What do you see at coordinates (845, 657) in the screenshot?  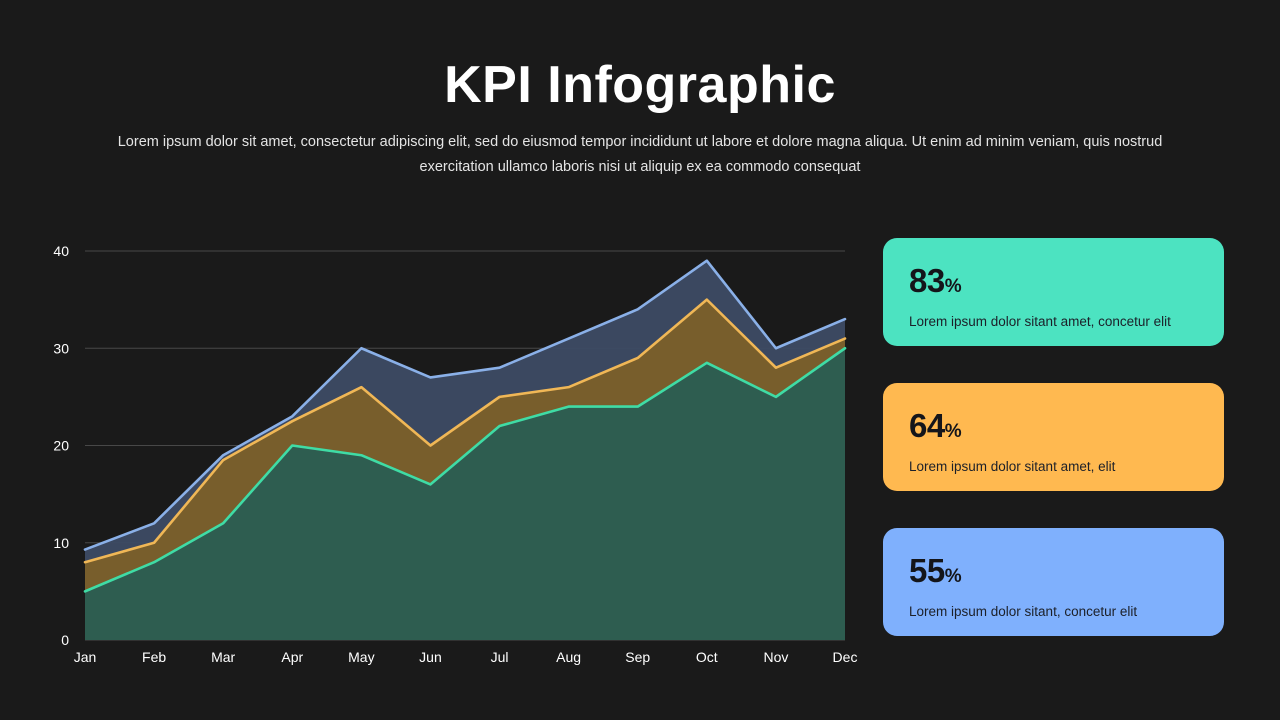 I see `x-axis-tick-label: Dec` at bounding box center [845, 657].